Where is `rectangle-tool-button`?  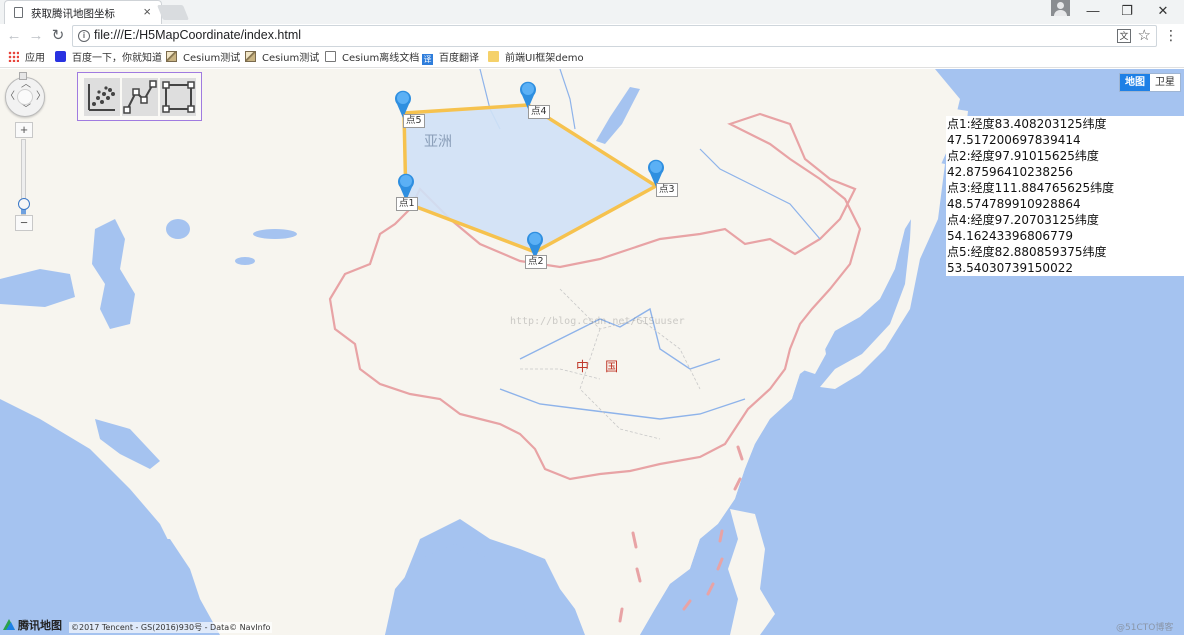
rectangle-tool-button is located at coordinates (178, 97).